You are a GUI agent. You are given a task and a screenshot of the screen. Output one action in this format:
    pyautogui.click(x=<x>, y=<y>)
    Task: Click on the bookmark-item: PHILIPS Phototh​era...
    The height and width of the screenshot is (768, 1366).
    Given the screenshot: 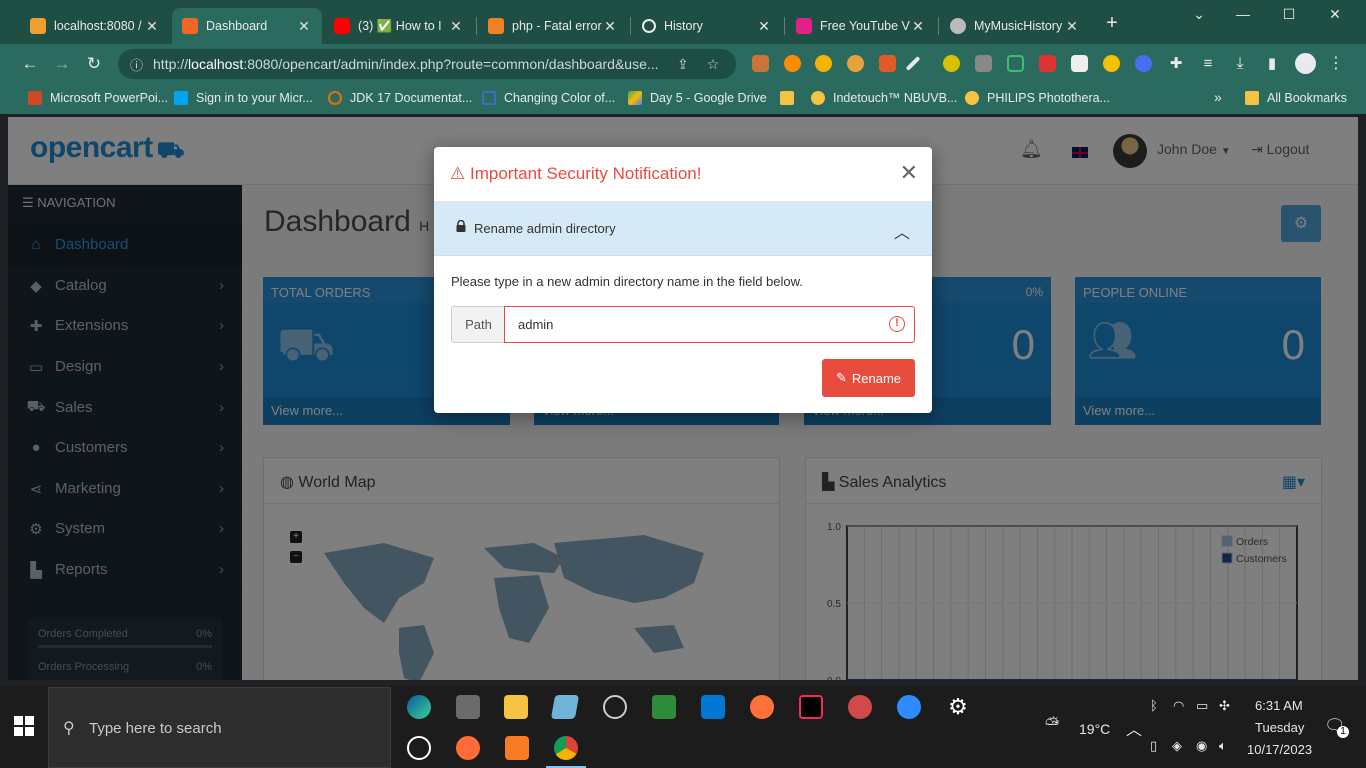 What is the action you would take?
    pyautogui.click(x=1037, y=98)
    